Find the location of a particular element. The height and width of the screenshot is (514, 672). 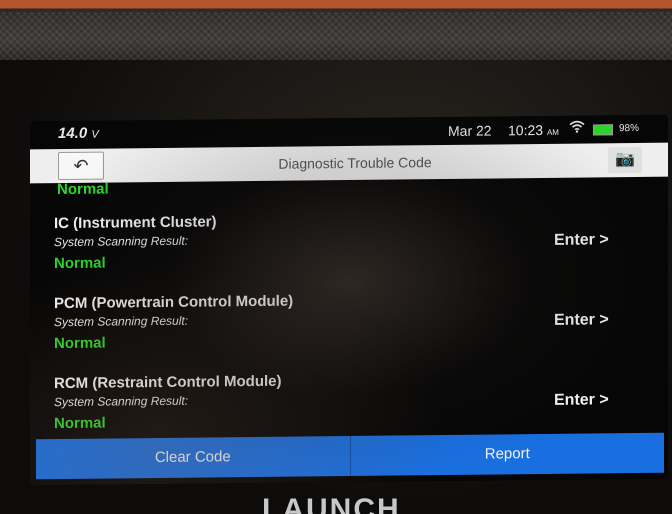

page-title: Diagnostic Trouble Code is located at coordinates (355, 163).